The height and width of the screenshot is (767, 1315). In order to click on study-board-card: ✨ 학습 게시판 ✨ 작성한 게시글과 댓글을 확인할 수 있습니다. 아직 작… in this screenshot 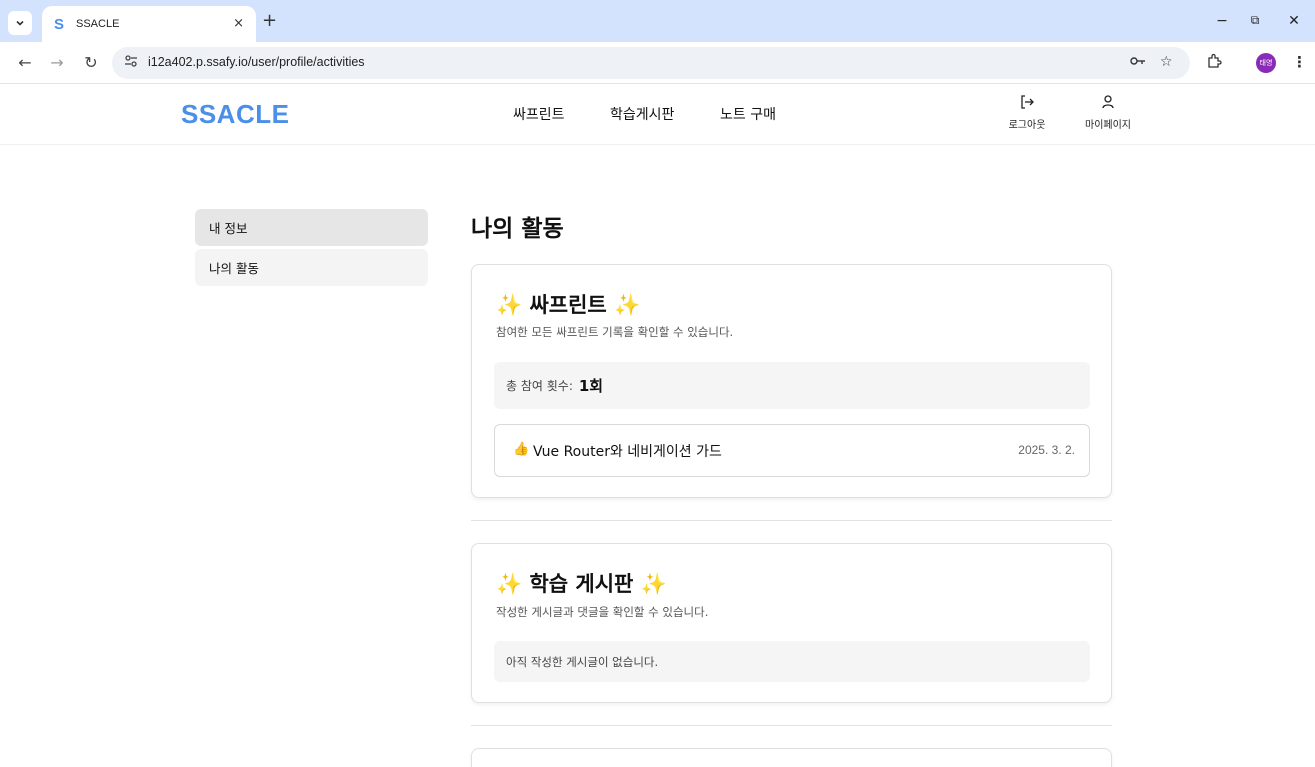, I will do `click(791, 623)`.